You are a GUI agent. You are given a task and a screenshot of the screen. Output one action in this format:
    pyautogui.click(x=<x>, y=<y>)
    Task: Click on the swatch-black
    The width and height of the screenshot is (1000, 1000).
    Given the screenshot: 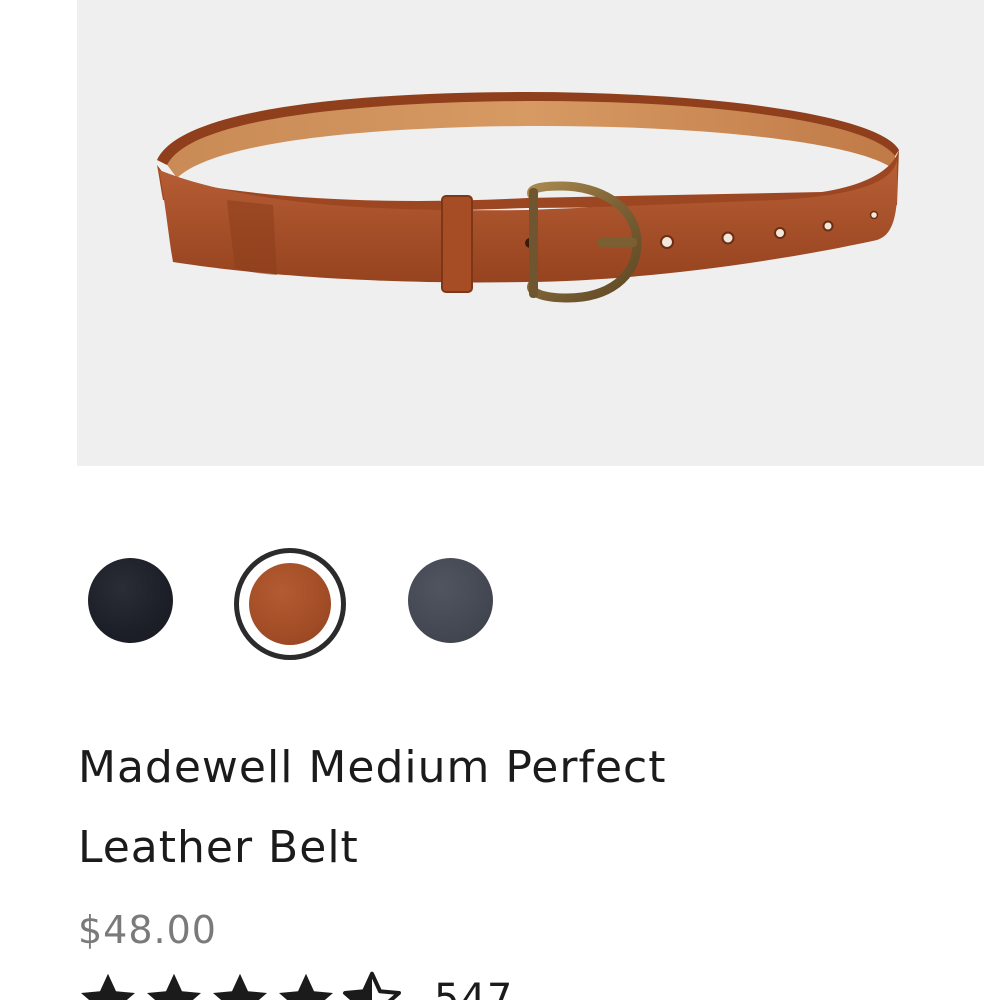 What is the action you would take?
    pyautogui.click(x=130, y=600)
    